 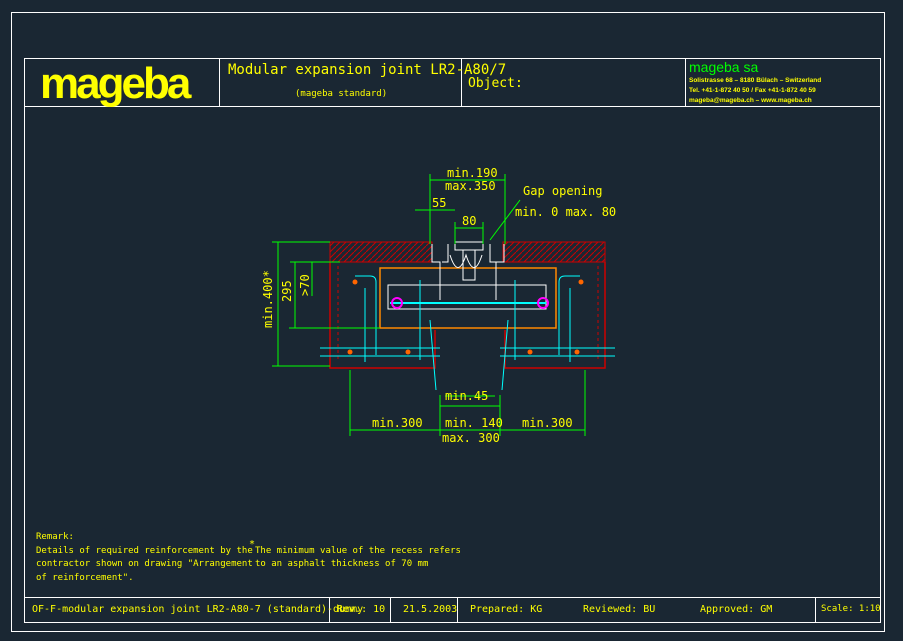 What do you see at coordinates (619, 609) in the screenshot?
I see `reviewed-by: Reviewed: BU` at bounding box center [619, 609].